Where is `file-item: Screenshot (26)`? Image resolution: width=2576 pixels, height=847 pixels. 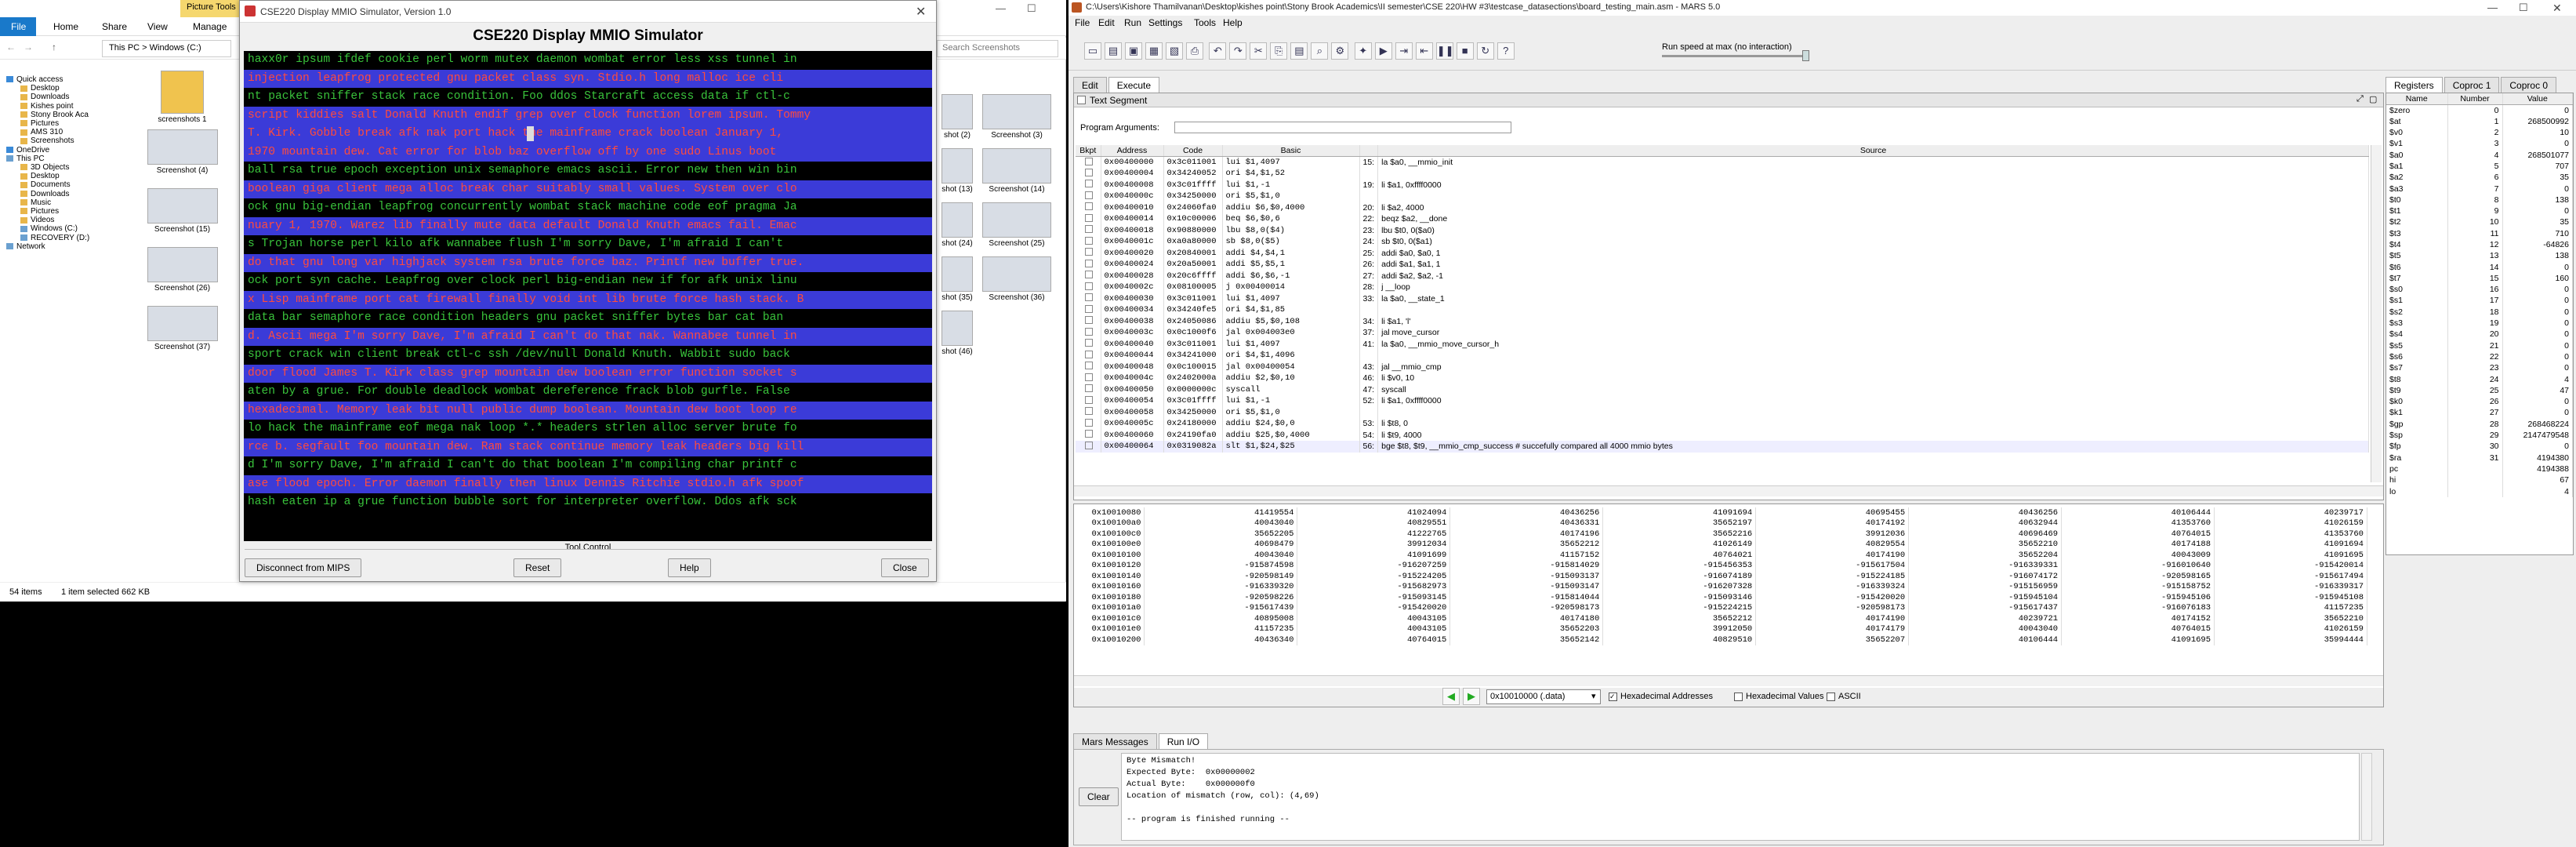
file-item: Screenshot (26) is located at coordinates (182, 275).